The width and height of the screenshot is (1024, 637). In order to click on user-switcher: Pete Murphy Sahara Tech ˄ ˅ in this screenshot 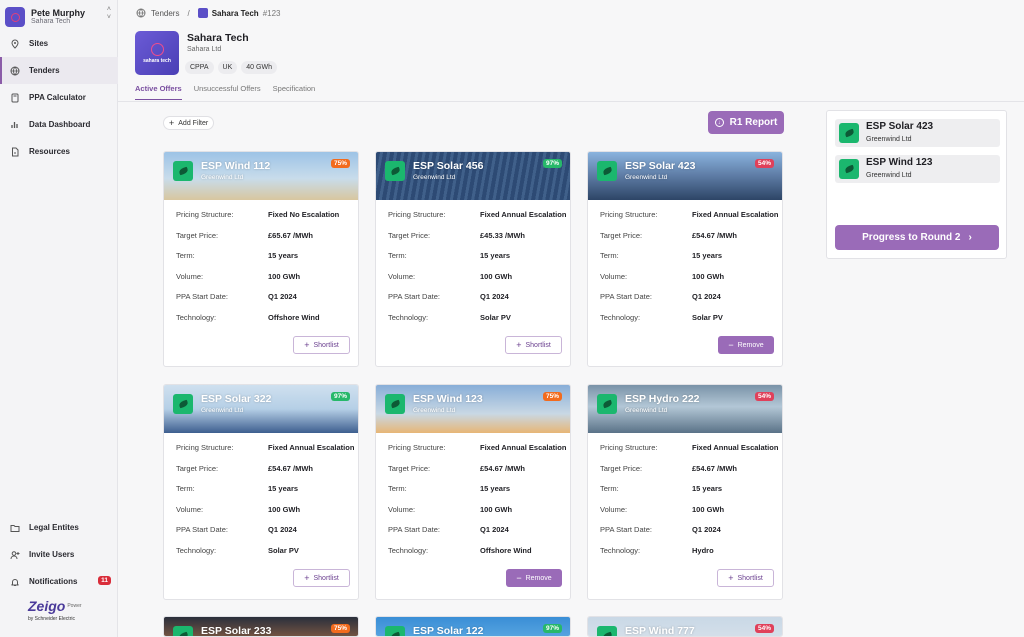, I will do `click(60, 17)`.